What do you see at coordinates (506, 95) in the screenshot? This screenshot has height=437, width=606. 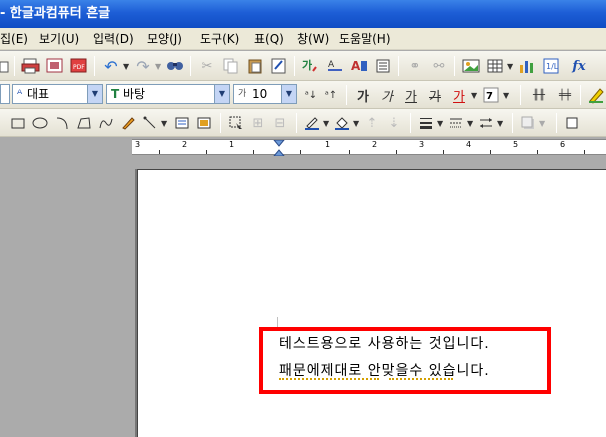 I see `highlight-dropdown-icon: ▼` at bounding box center [506, 95].